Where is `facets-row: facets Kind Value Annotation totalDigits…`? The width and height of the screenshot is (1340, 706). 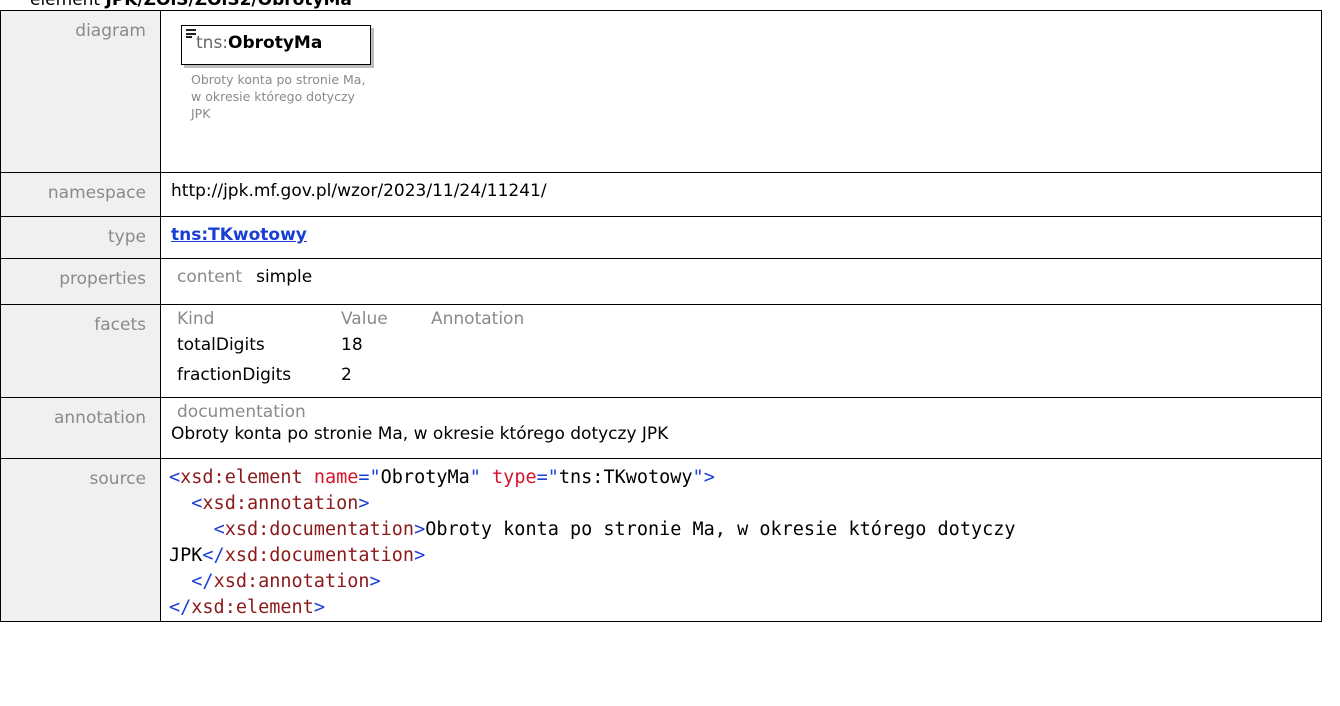
facets-row: facets Kind Value Annotation totalDigits… is located at coordinates (661, 351).